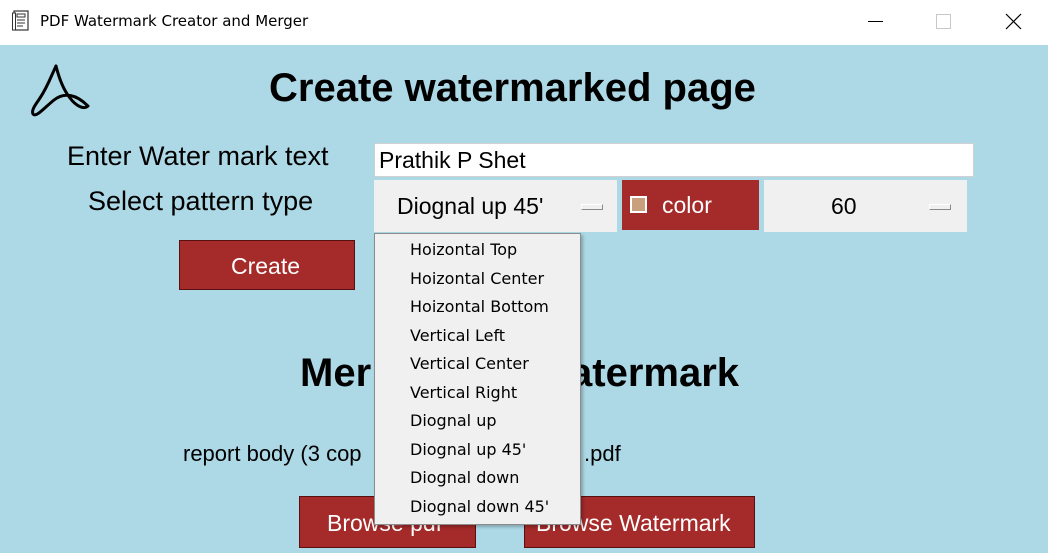 The image size is (1048, 553). I want to click on dropdown-item: Diognal up 45', so click(468, 449).